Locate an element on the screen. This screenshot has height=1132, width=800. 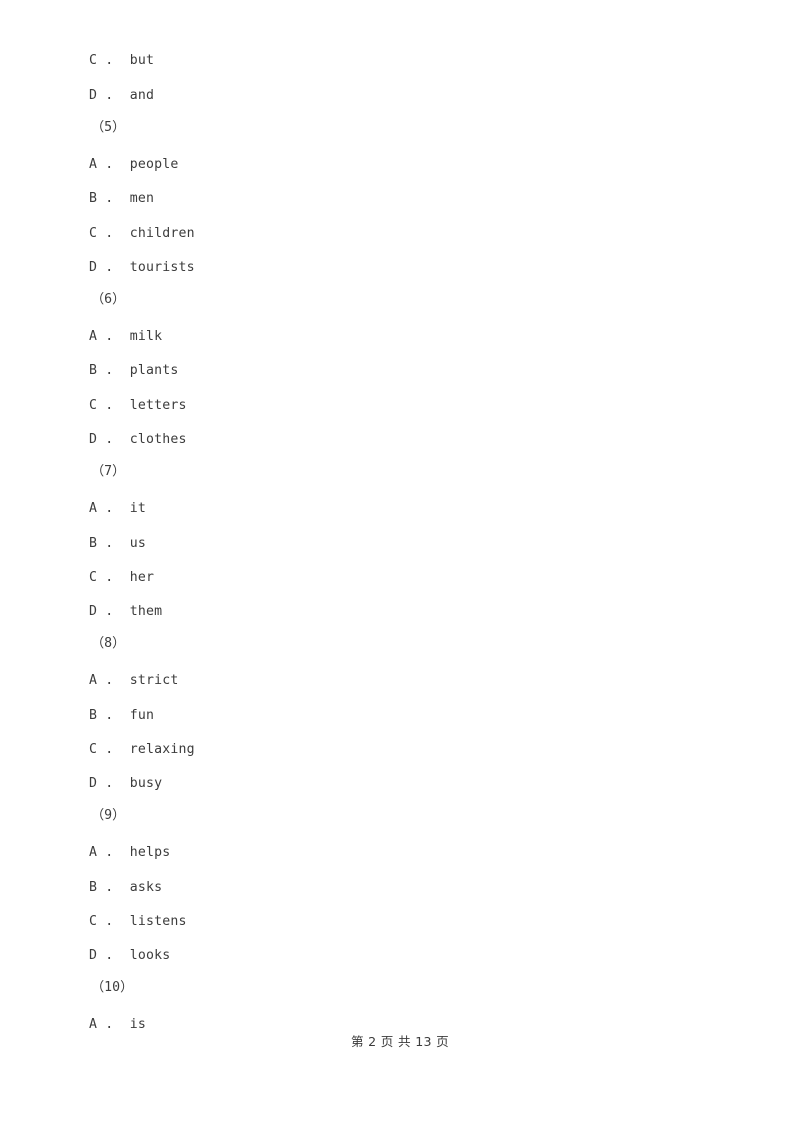
answer-option: D . clothes is located at coordinates (138, 439).